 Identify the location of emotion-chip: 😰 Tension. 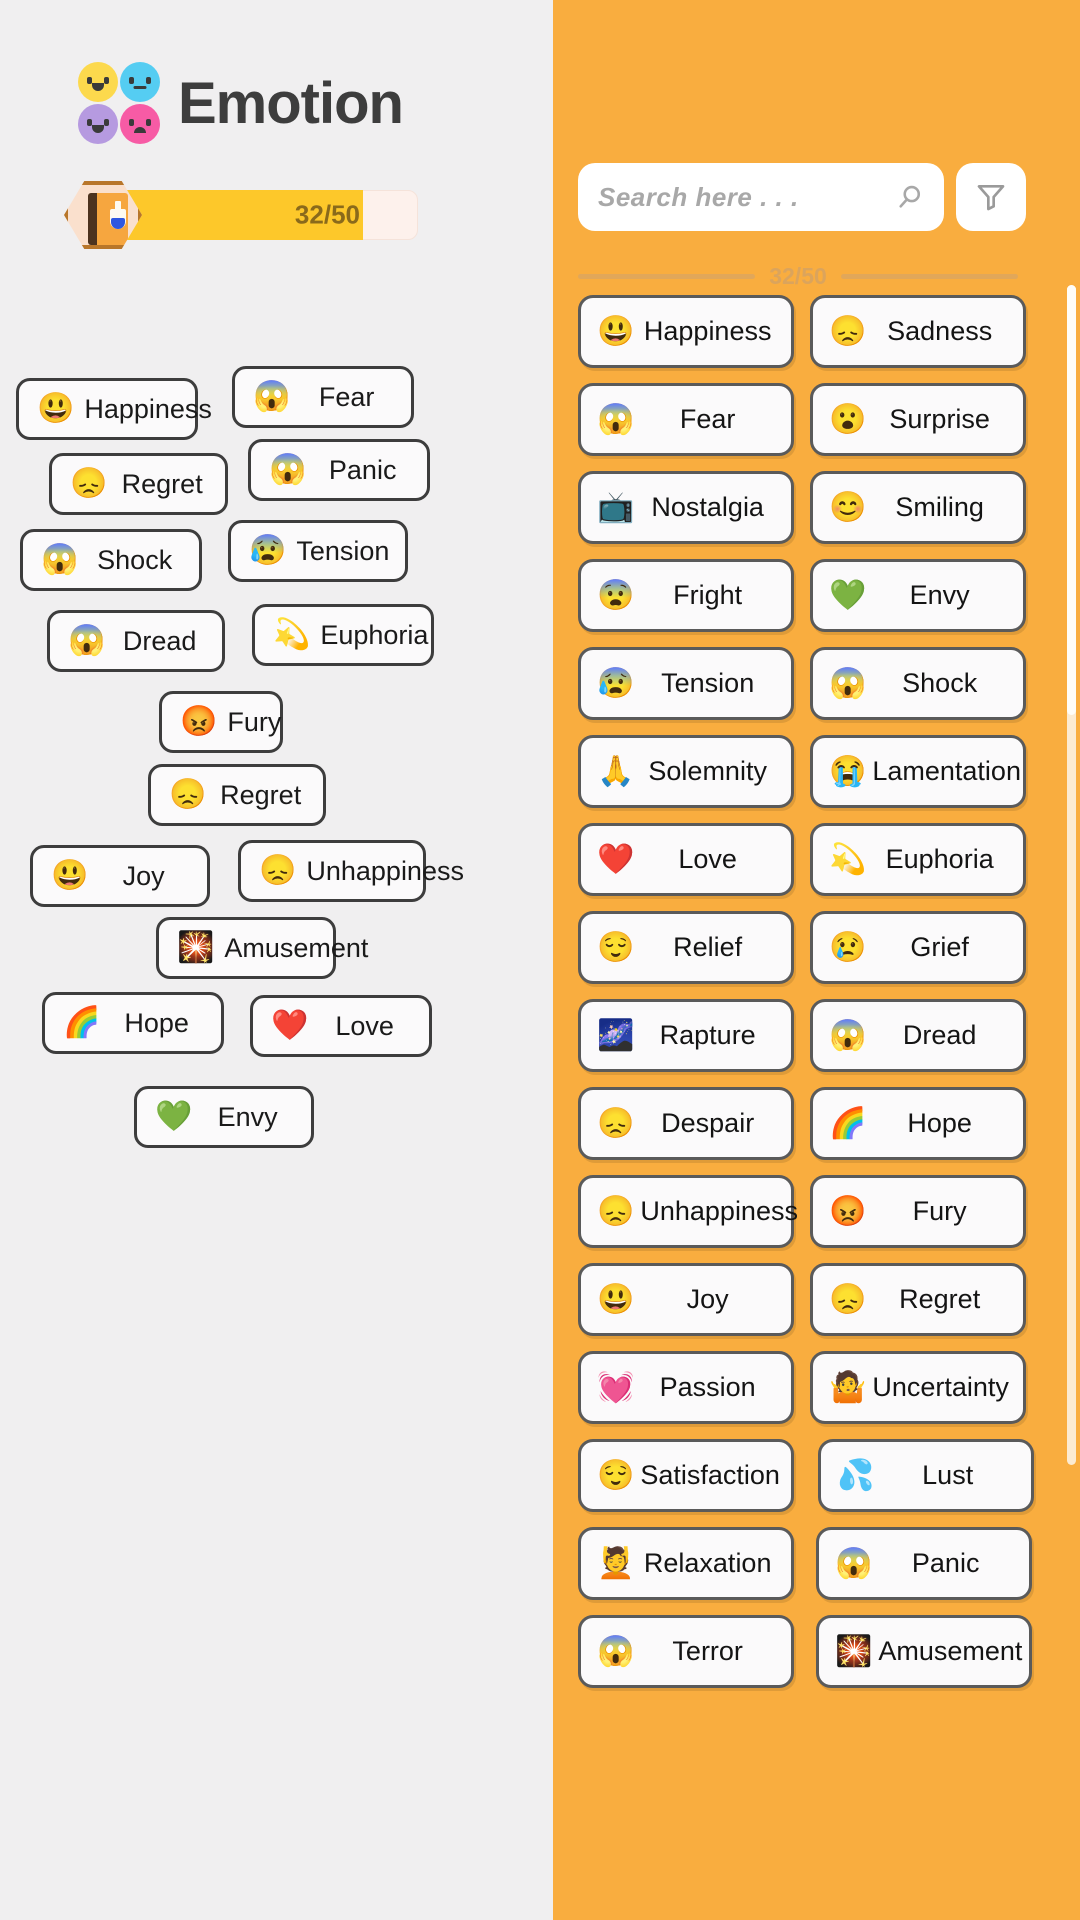
(318, 551).